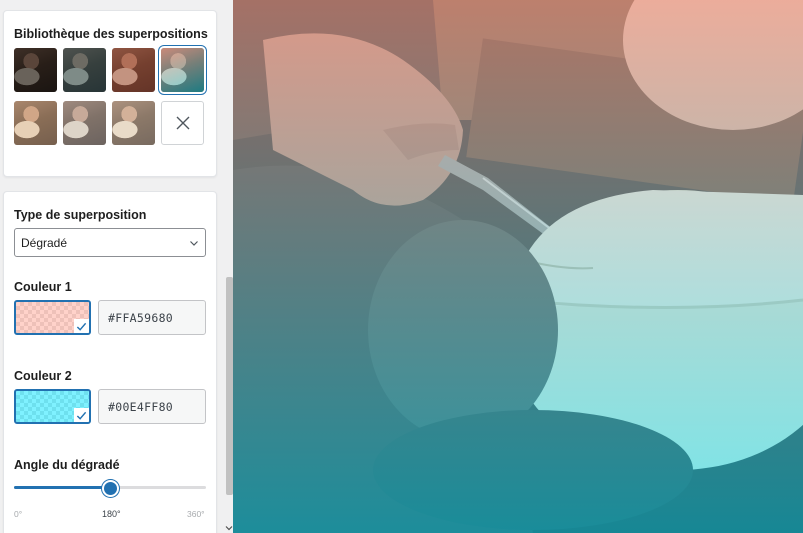  Describe the element at coordinates (80, 215) in the screenshot. I see `overlay-type-label: Type de superposition` at that location.